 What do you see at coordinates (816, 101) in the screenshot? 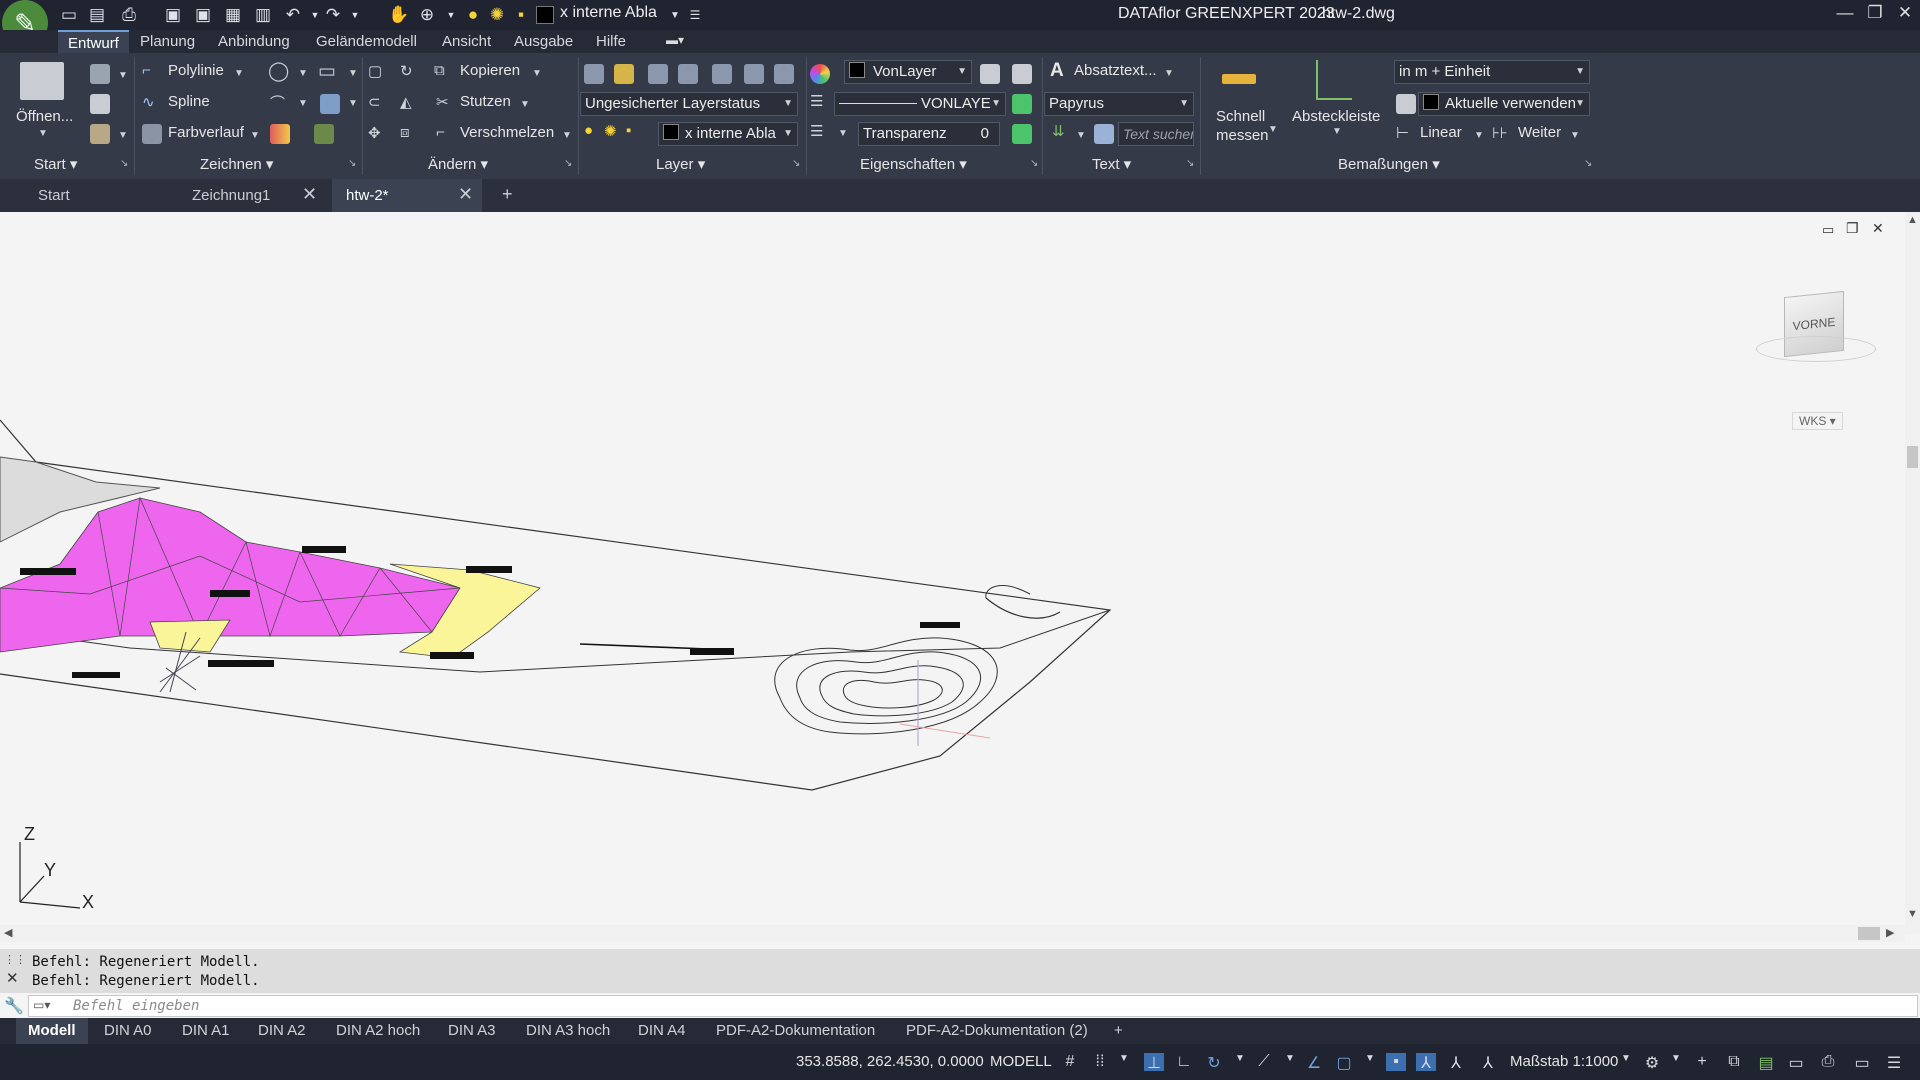
I see `lineweight-icon: ☰` at bounding box center [816, 101].